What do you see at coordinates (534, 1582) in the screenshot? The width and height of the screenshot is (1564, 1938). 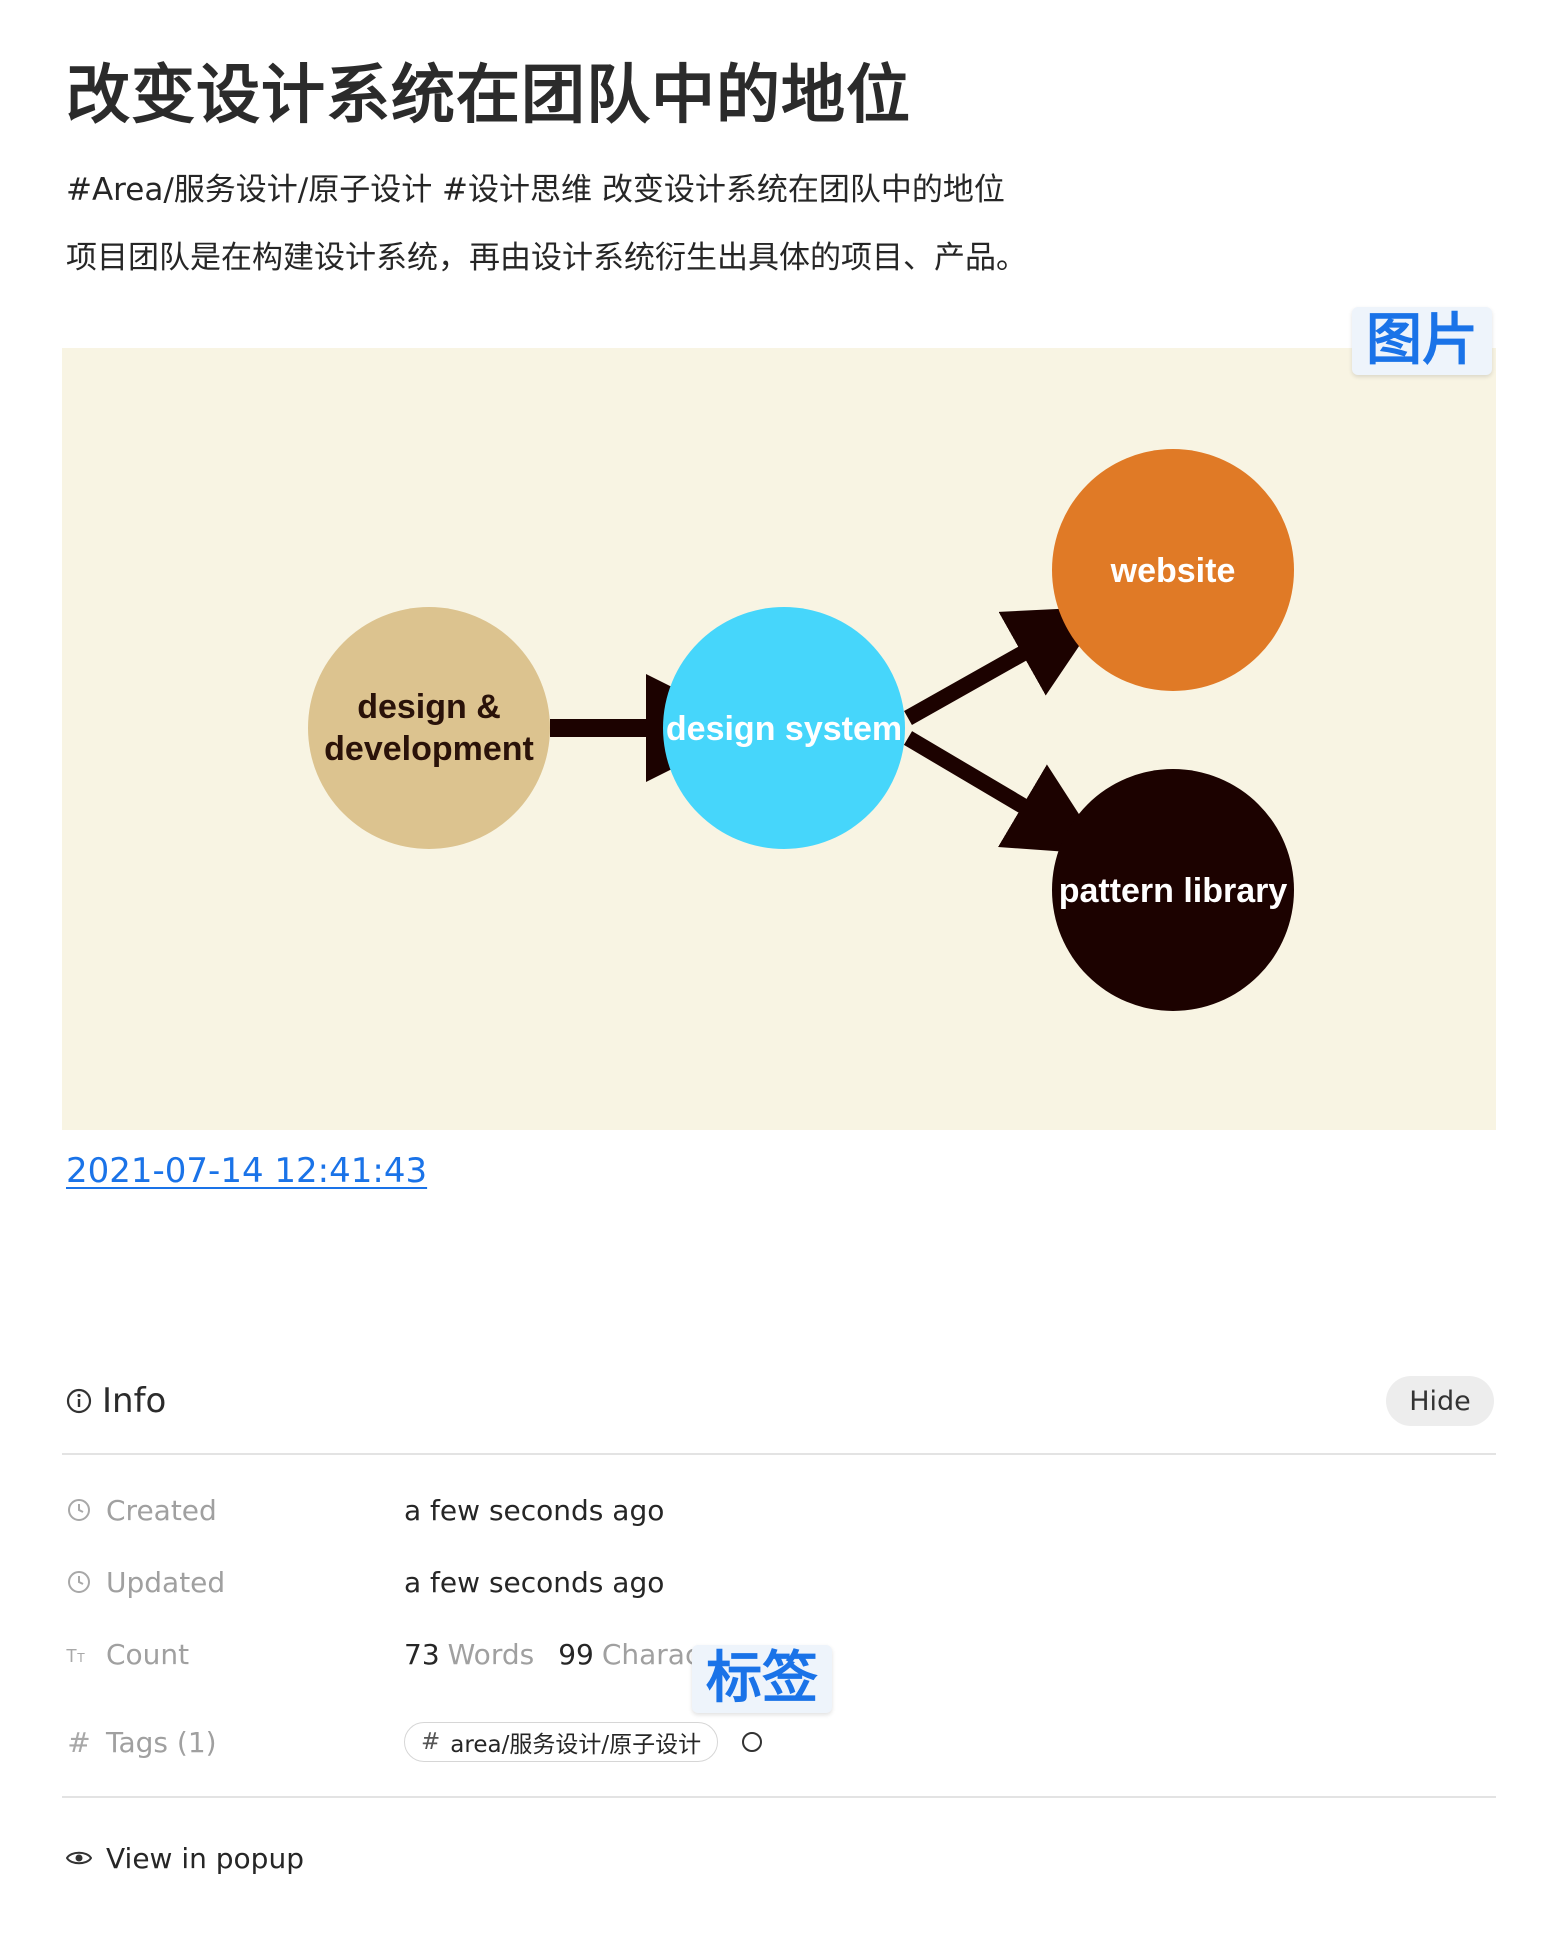 I see `updated-value: a few seconds ago` at bounding box center [534, 1582].